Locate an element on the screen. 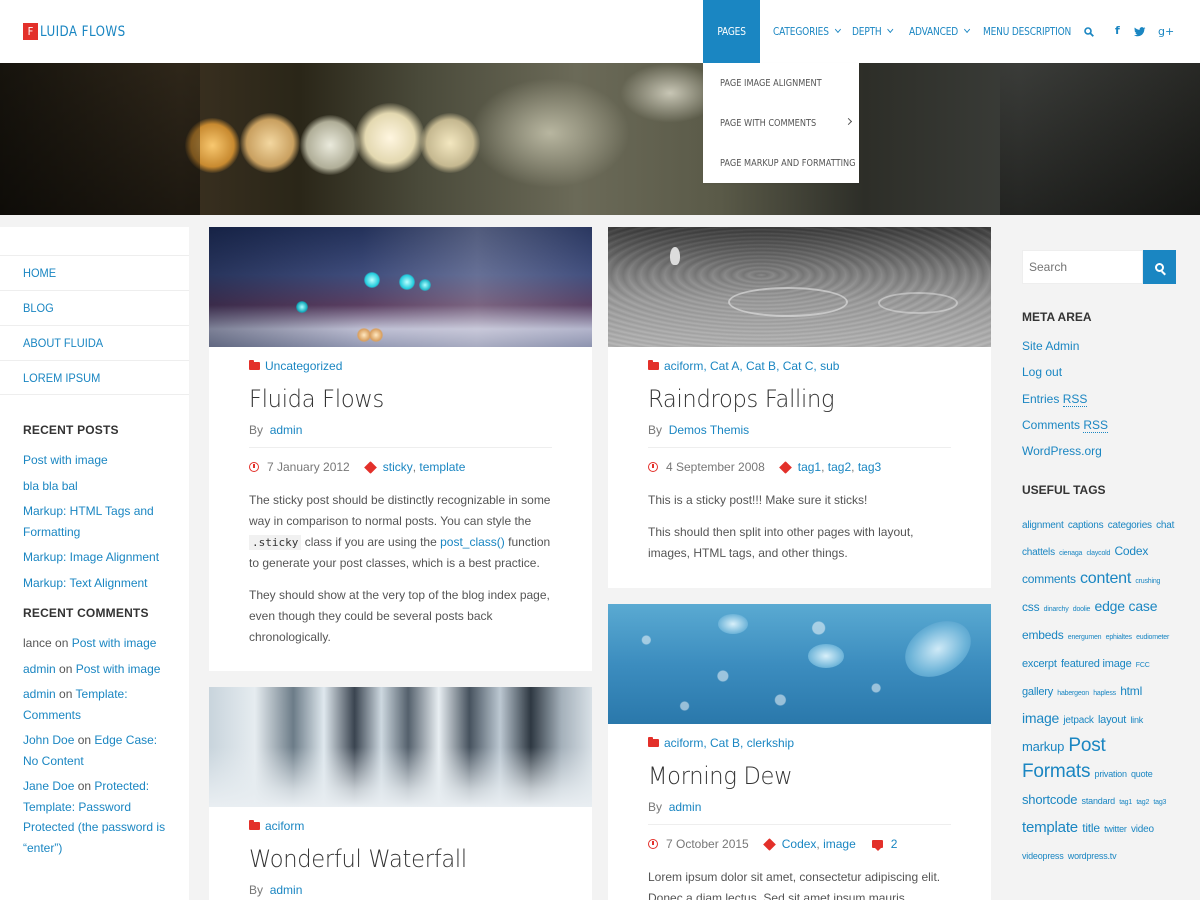 The width and height of the screenshot is (1200, 900). tag-link: tag3 is located at coordinates (869, 467).